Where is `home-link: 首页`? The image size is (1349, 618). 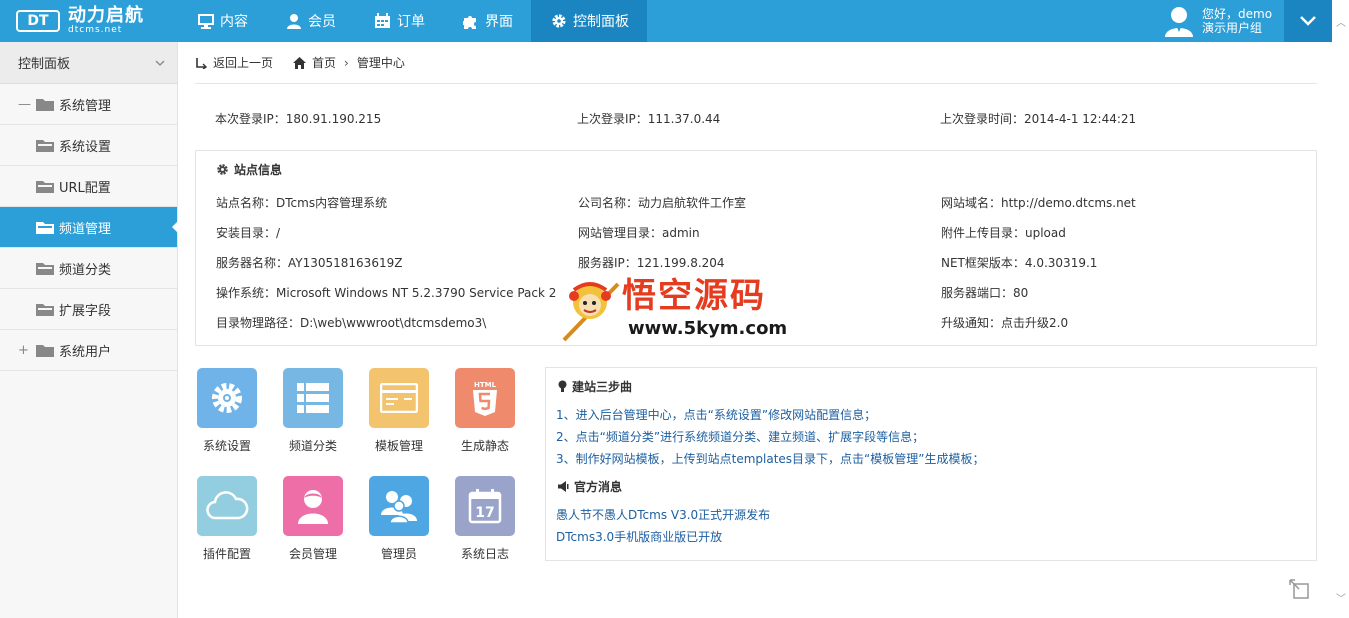
home-link: 首页 is located at coordinates (314, 62).